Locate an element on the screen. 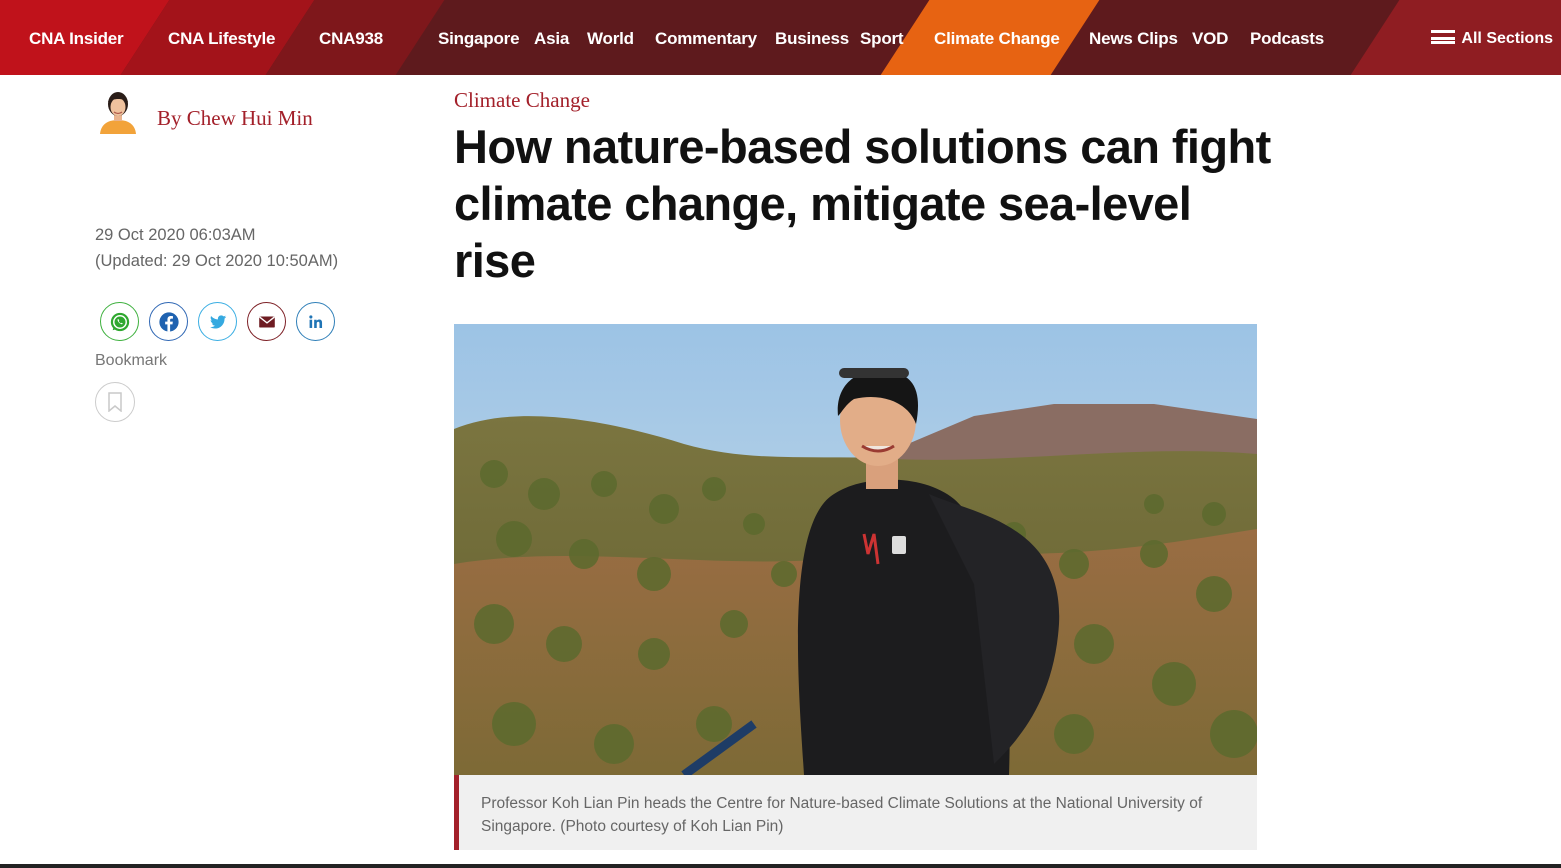 The image size is (1561, 868). nav-link-podcasts: Podcasts is located at coordinates (1287, 37).